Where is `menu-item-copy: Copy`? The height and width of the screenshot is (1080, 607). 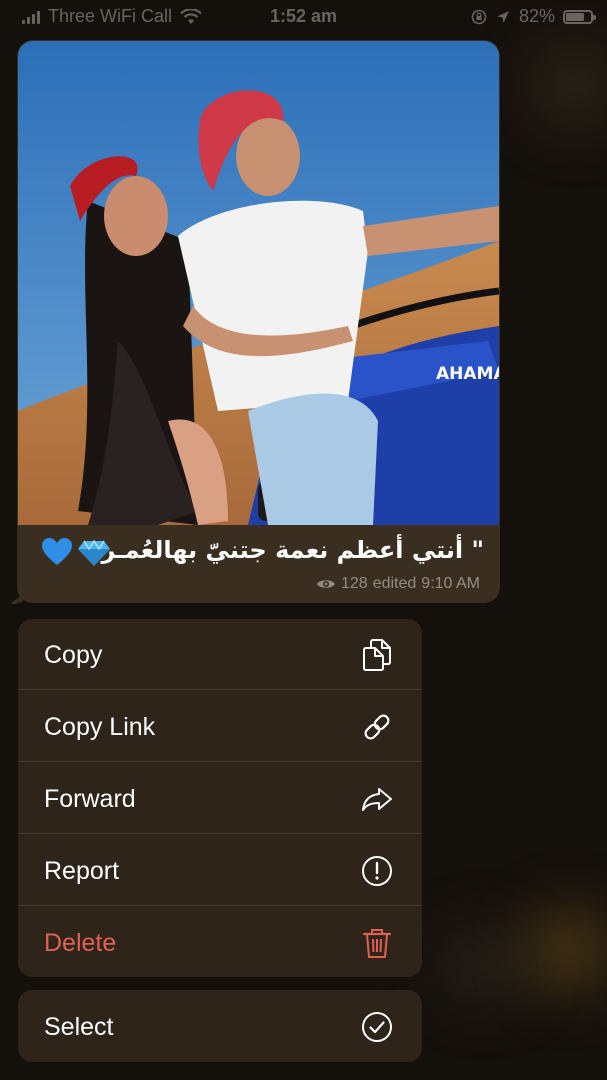
menu-item-copy: Copy is located at coordinates (220, 654).